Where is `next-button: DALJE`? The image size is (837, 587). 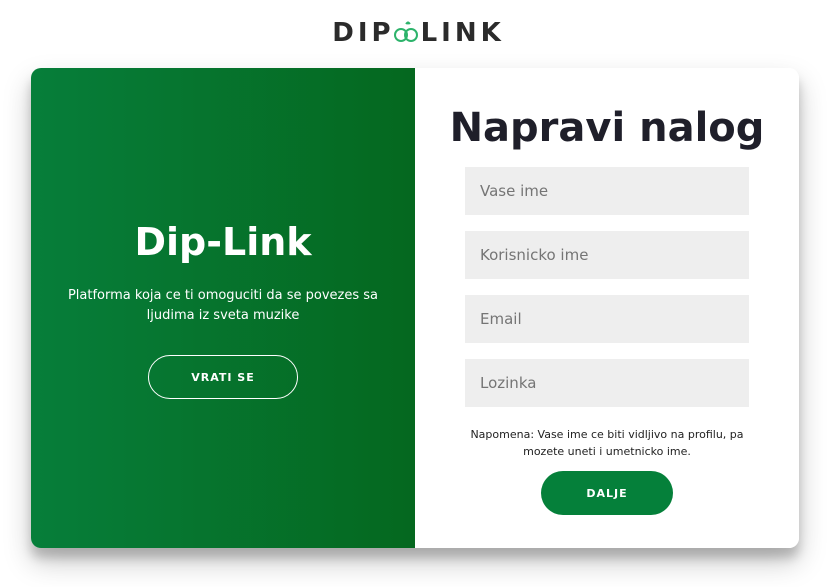
next-button: DALJE is located at coordinates (607, 493).